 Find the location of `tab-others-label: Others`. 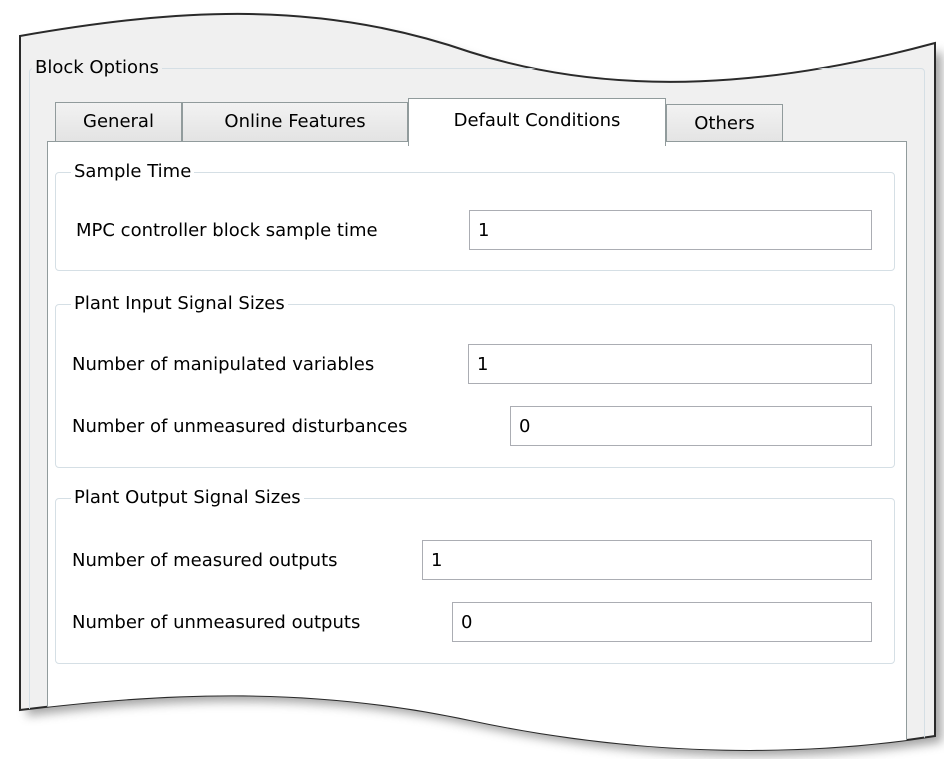

tab-others-label: Others is located at coordinates (724, 123).